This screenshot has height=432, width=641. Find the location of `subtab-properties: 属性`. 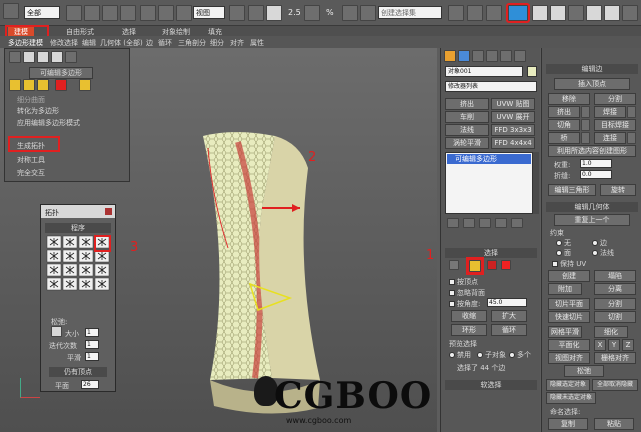

subtab-properties: 属性 is located at coordinates (257, 43).